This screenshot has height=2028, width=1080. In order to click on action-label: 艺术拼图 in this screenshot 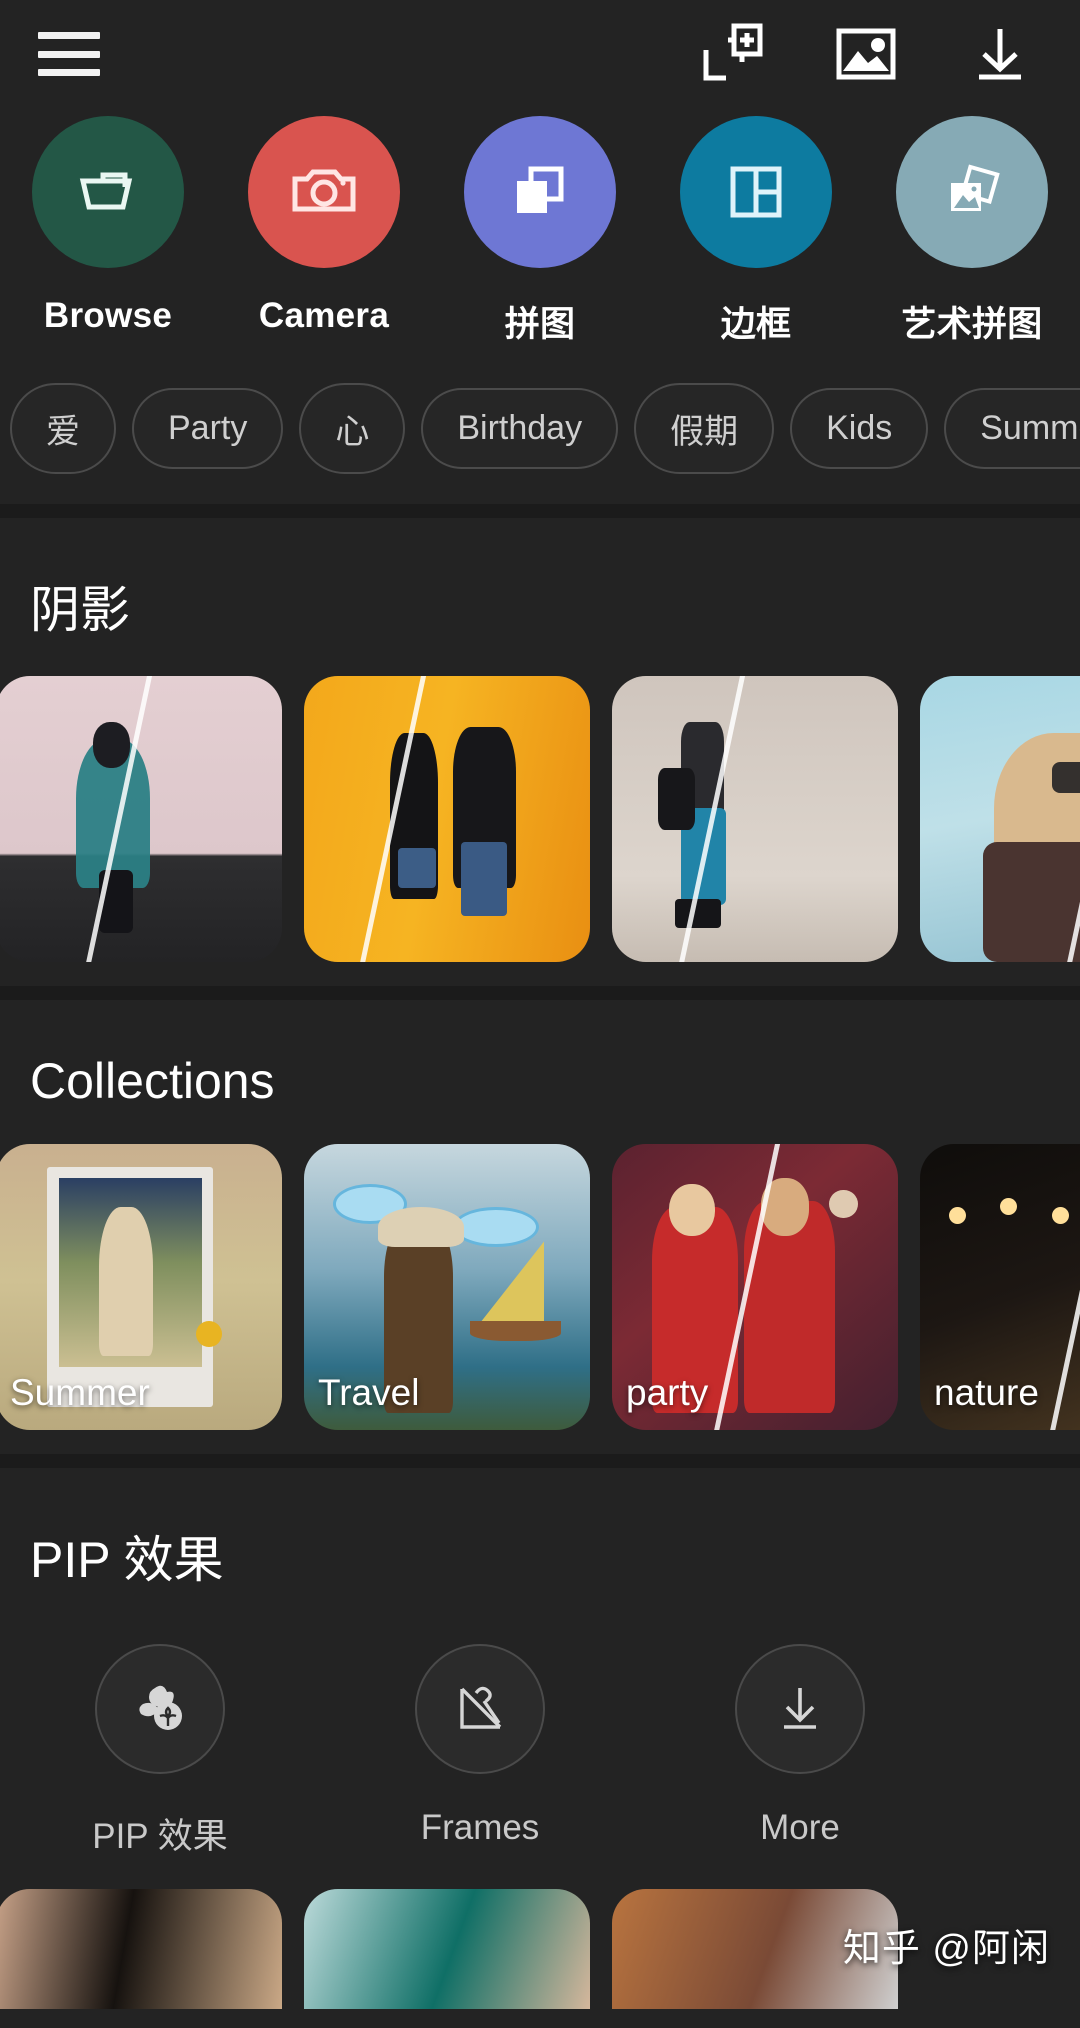, I will do `click(972, 324)`.